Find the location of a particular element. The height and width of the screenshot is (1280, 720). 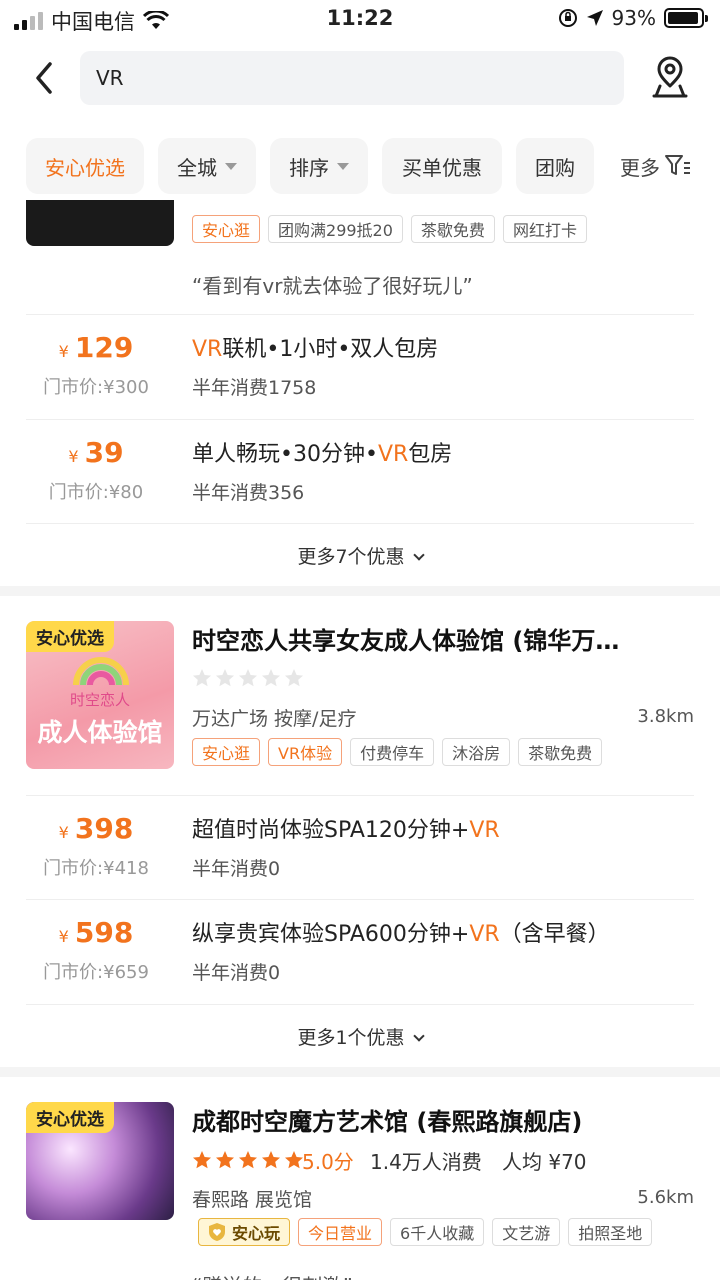

rotation-lock-icon is located at coordinates (567, 18).